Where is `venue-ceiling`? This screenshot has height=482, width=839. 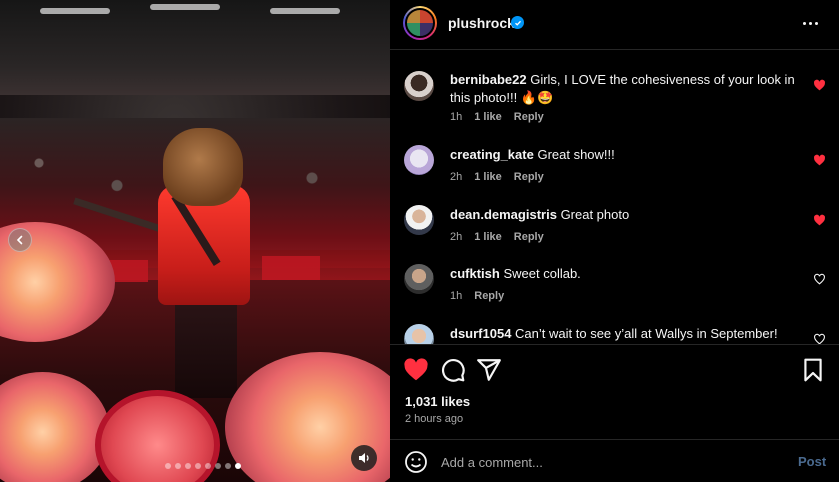
venue-ceiling is located at coordinates (195, 47).